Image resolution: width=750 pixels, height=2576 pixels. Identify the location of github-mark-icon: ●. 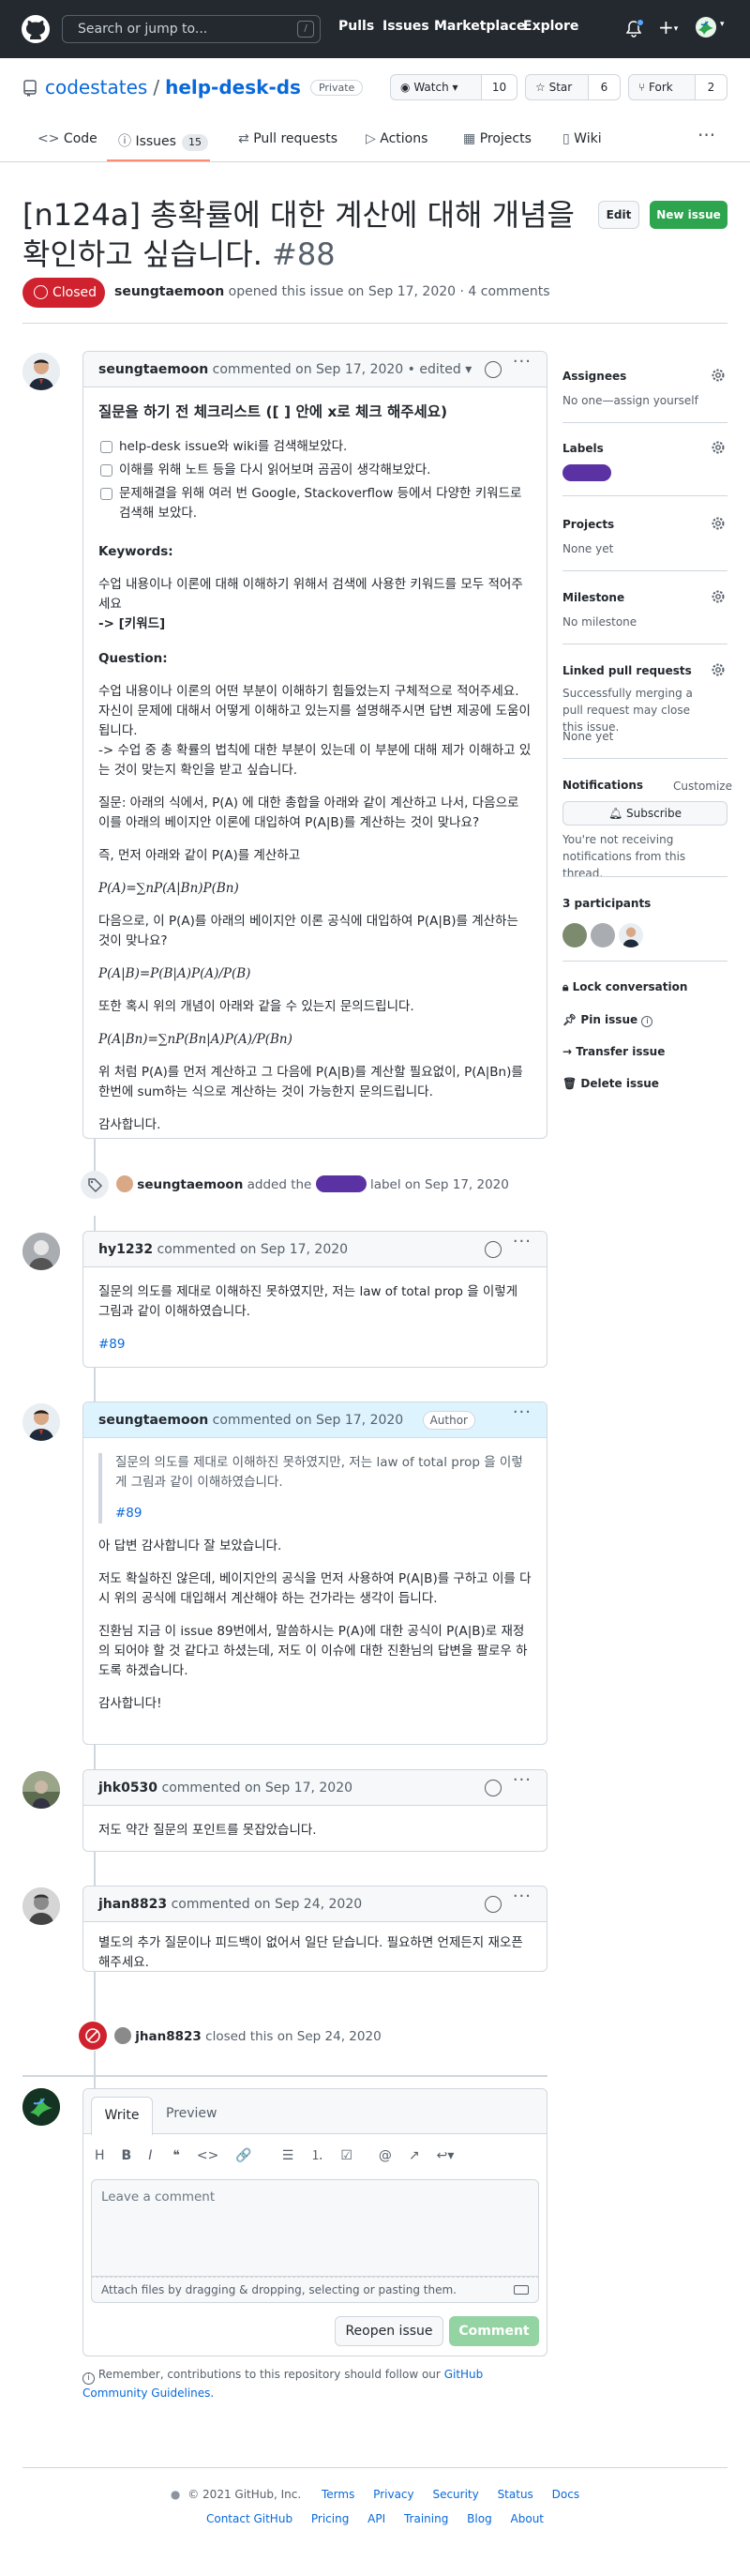
(175, 2494).